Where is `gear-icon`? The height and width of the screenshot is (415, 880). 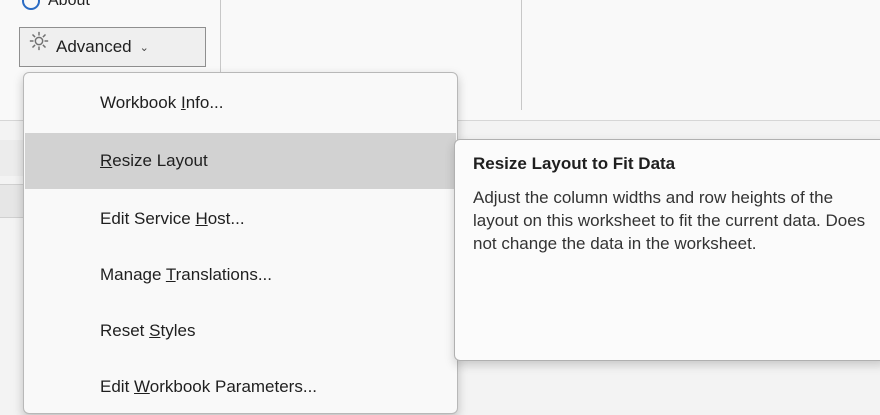 gear-icon is located at coordinates (39, 41).